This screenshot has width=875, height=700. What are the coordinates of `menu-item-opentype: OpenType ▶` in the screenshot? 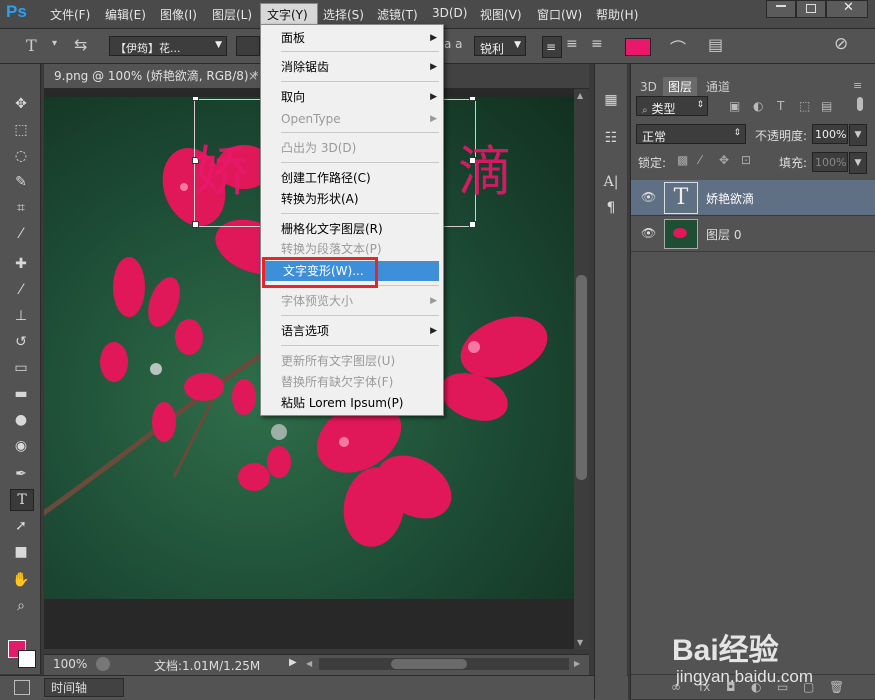 It's located at (352, 119).